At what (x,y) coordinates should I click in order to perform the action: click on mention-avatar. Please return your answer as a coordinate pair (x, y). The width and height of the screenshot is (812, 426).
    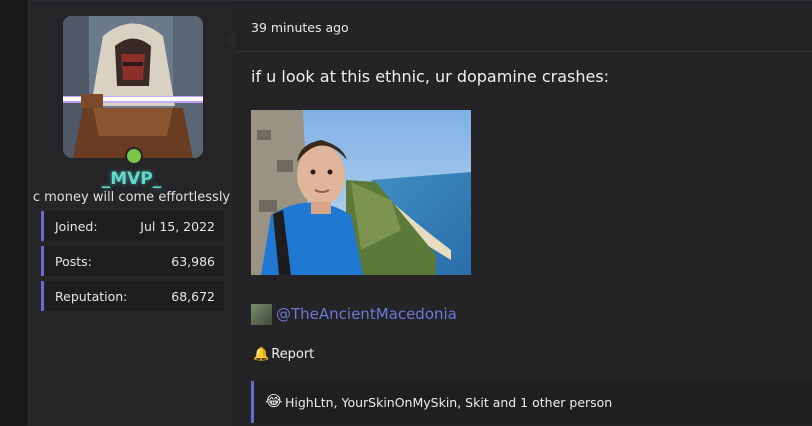
    Looking at the image, I should click on (261, 314).